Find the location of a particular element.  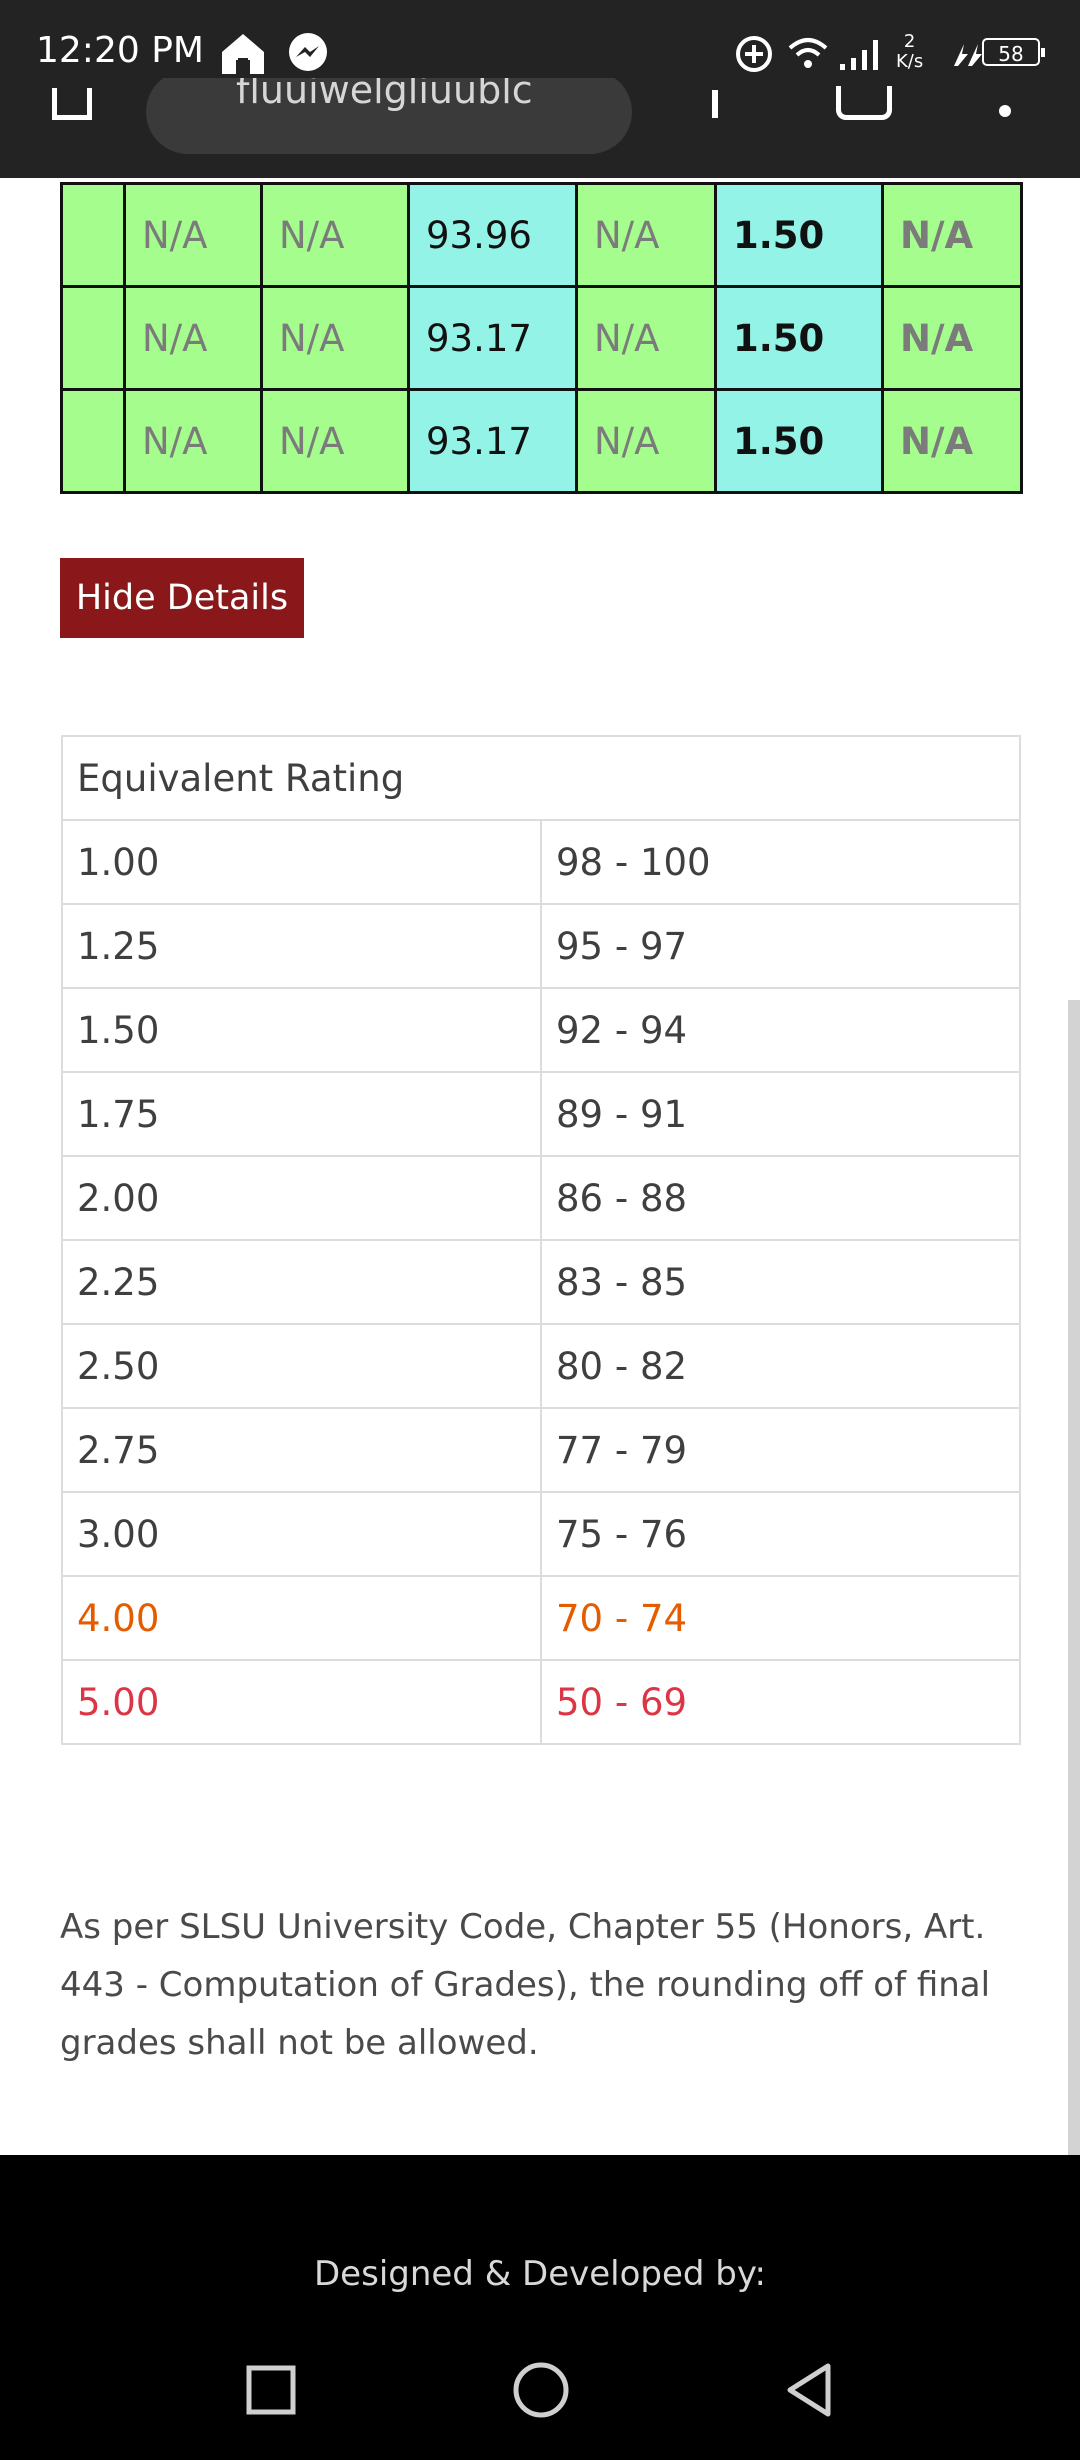

rating-cell: 1.75 is located at coordinates (301, 1114).